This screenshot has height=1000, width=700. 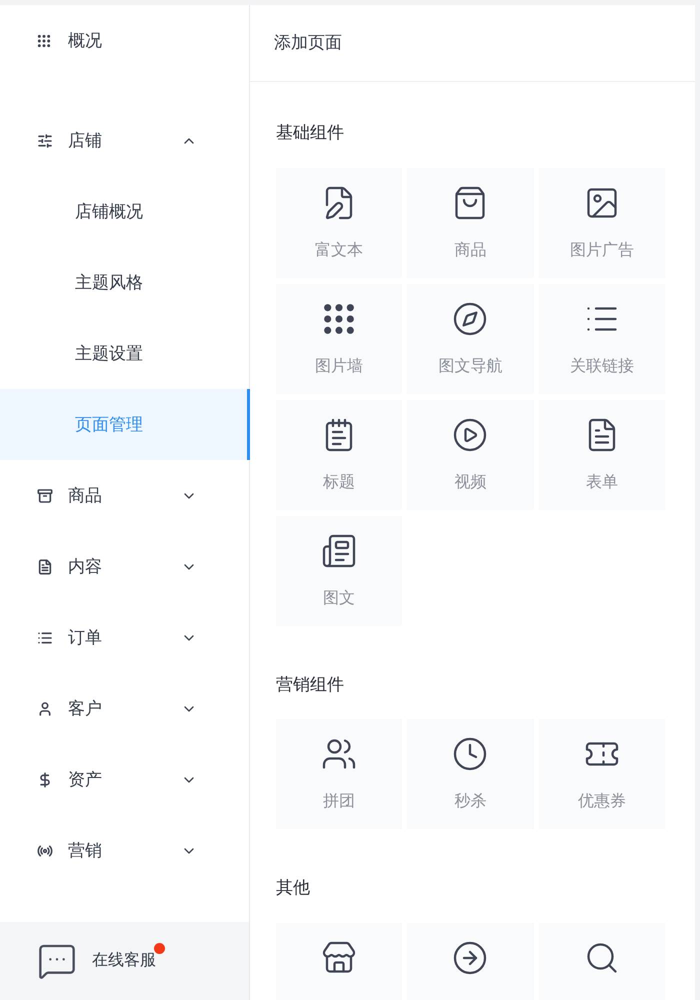 What do you see at coordinates (85, 709) in the screenshot?
I see `menu-label: 客户` at bounding box center [85, 709].